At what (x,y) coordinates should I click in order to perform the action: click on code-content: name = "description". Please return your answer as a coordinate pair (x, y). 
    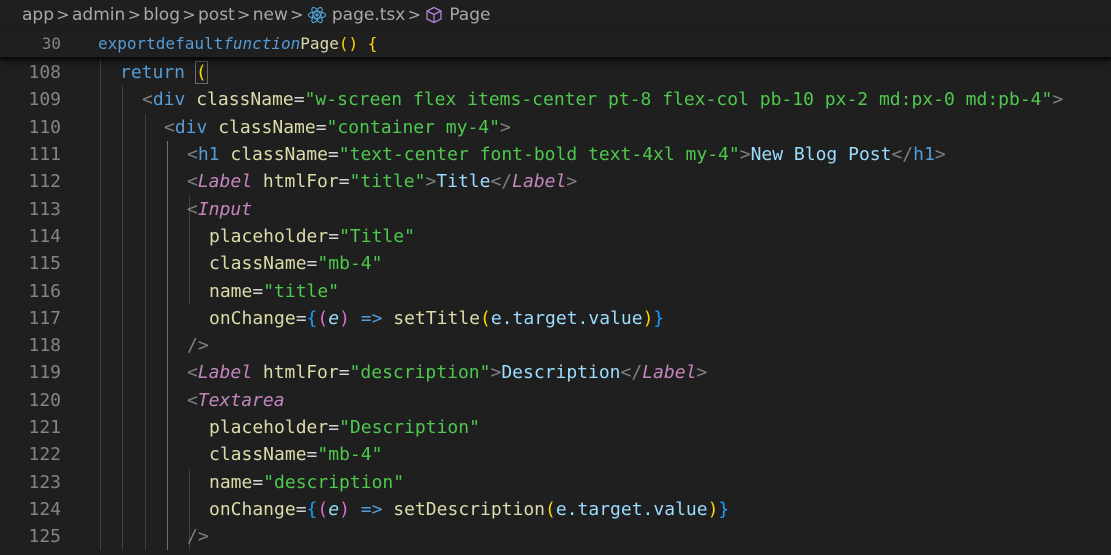
    Looking at the image, I should click on (307, 482).